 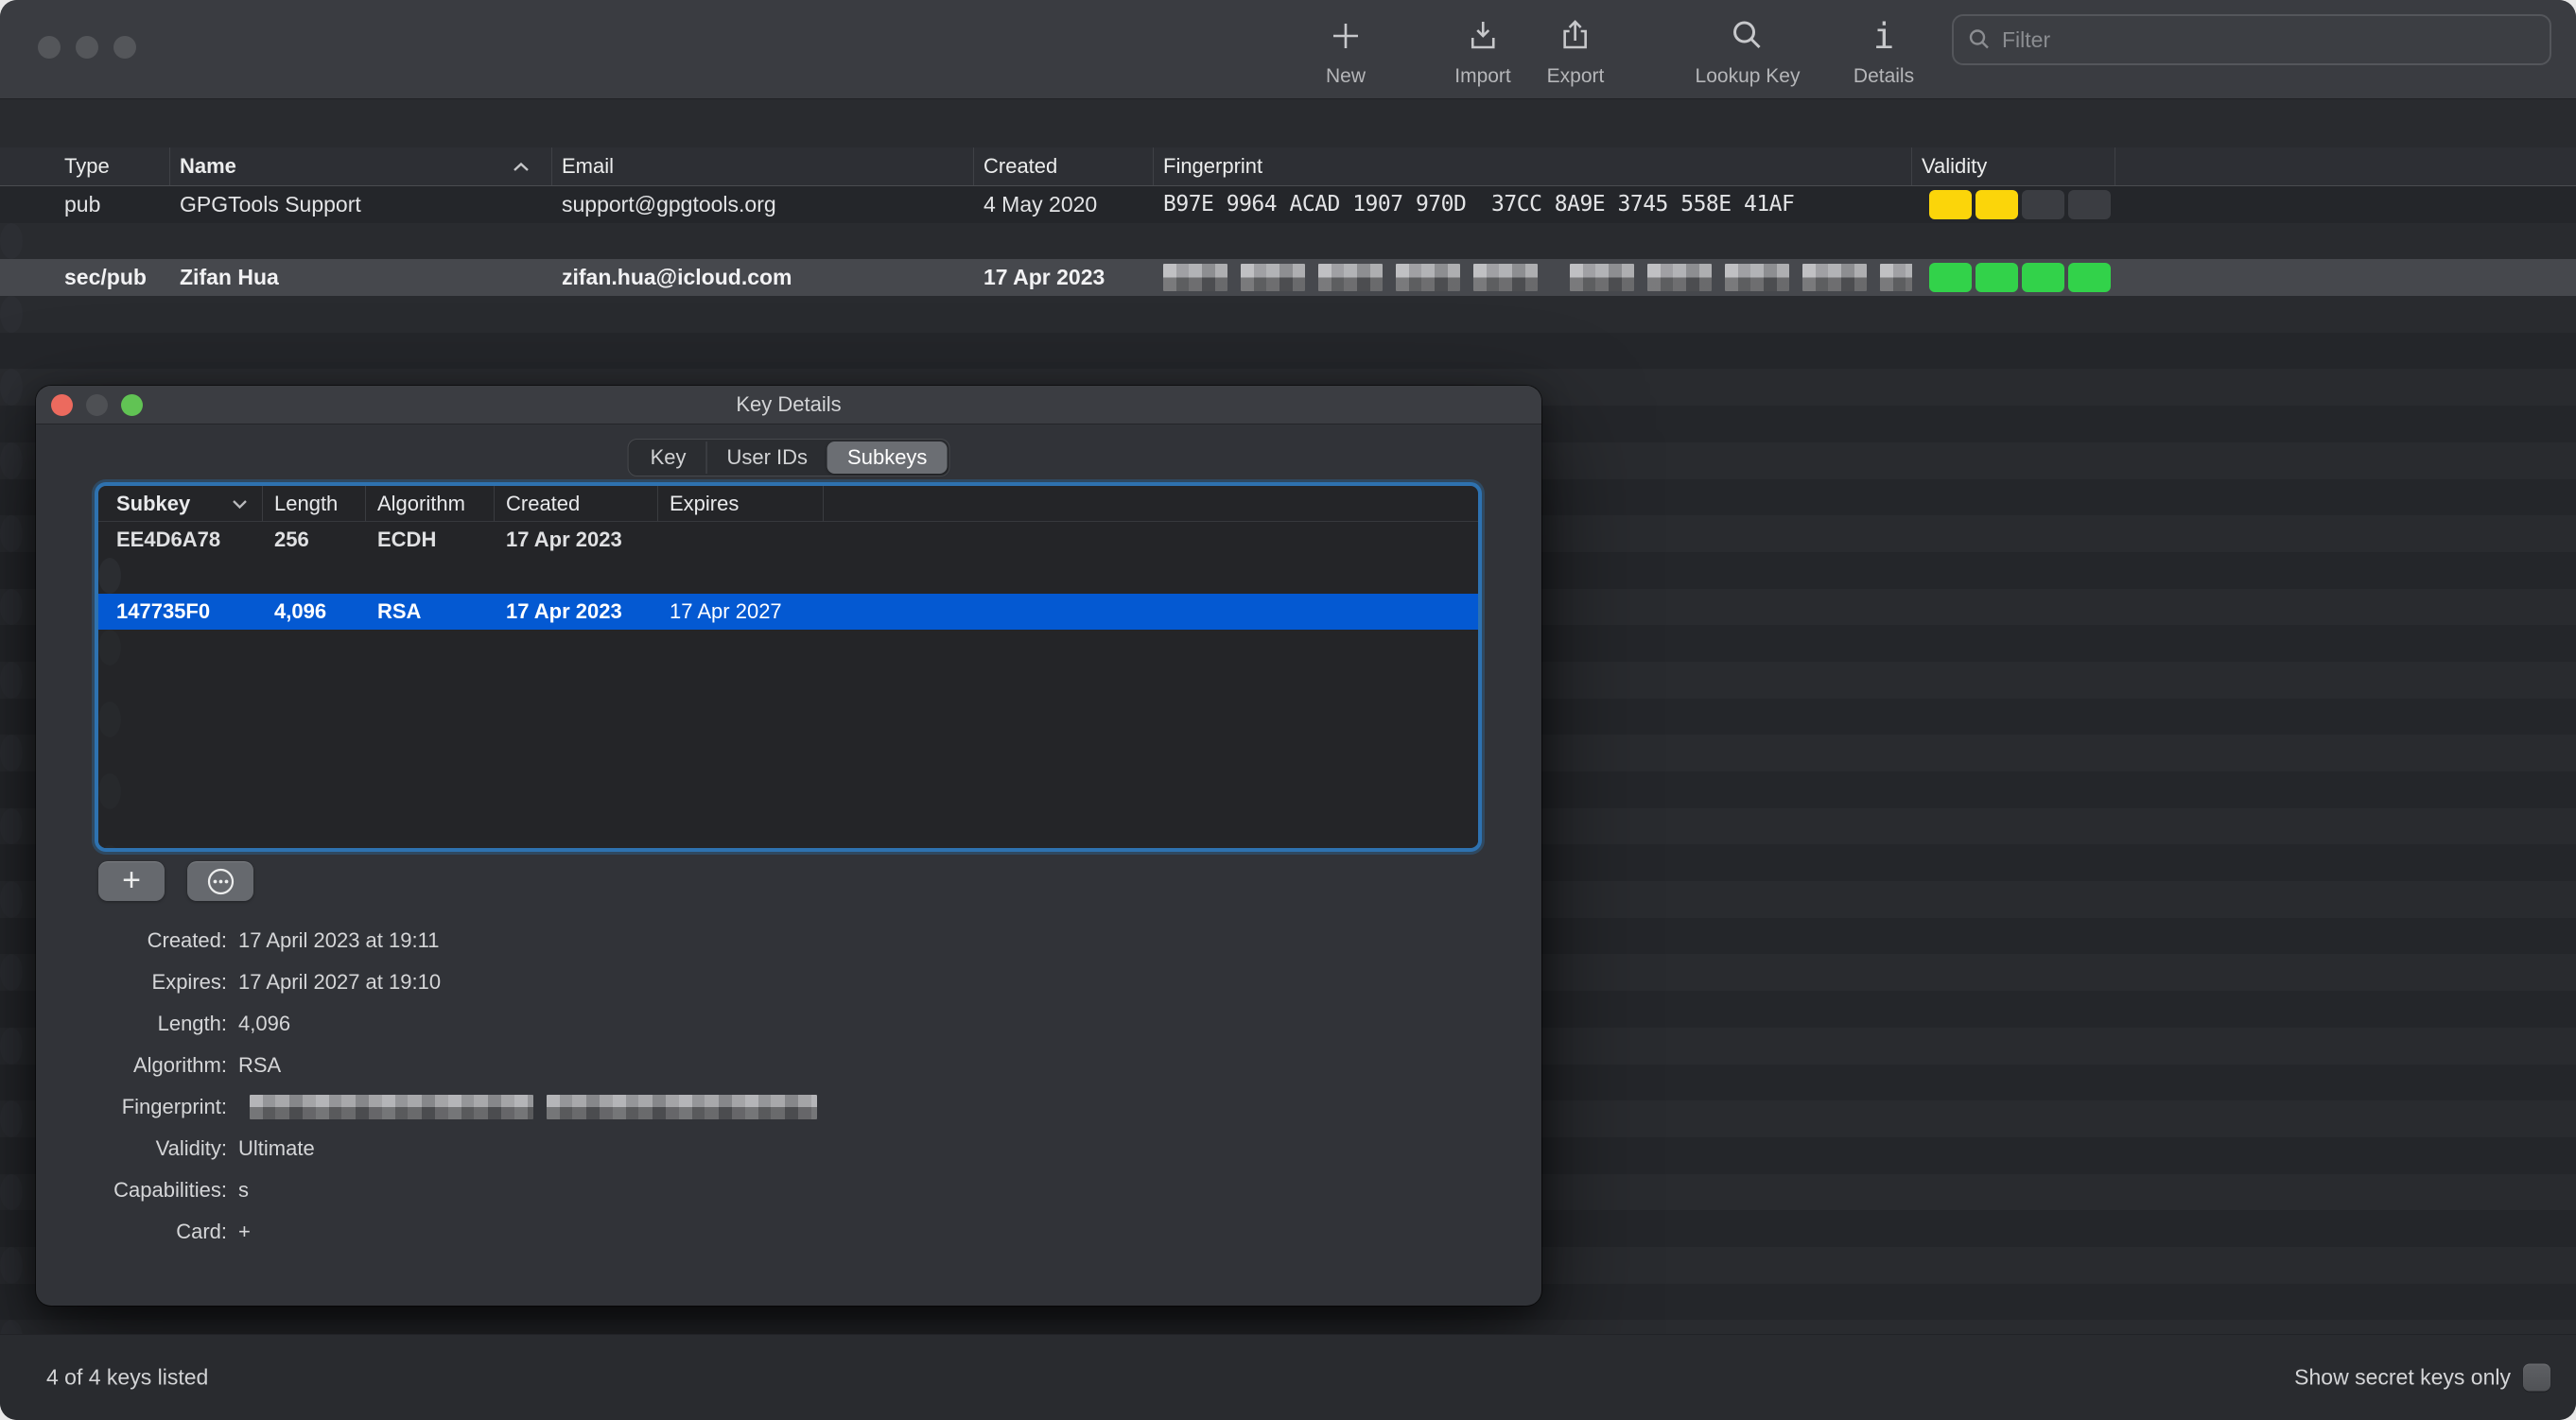 I want to click on new-key-button: New, so click(x=1346, y=51).